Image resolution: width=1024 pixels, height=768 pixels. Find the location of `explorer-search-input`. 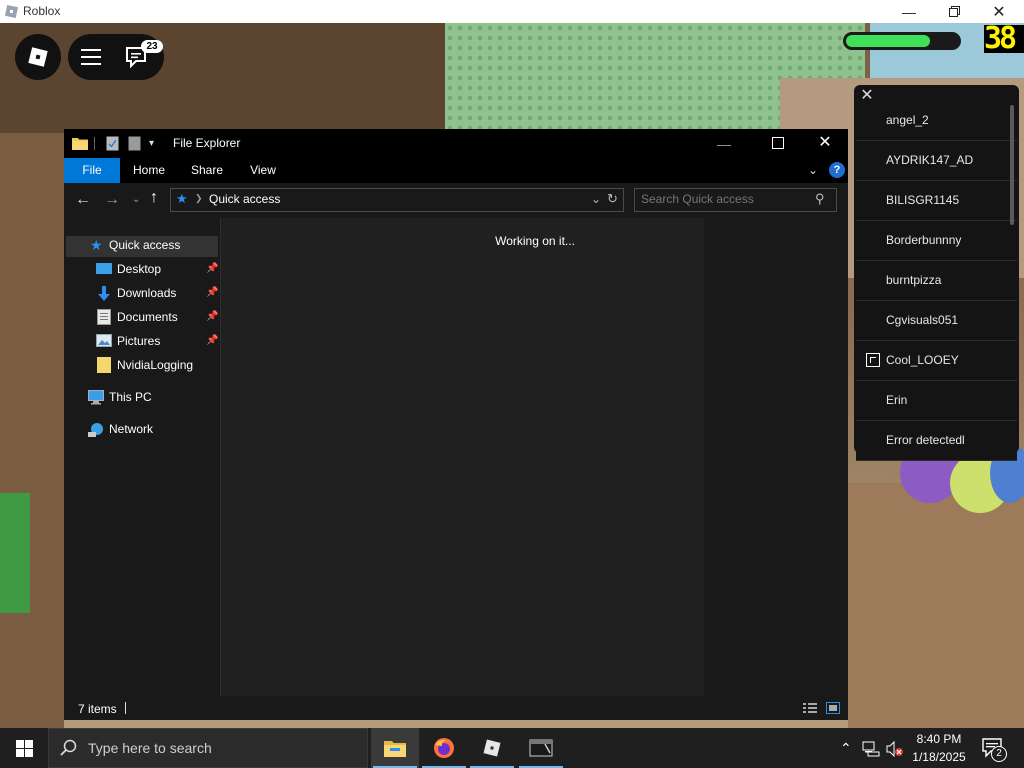

explorer-search-input is located at coordinates (727, 199).